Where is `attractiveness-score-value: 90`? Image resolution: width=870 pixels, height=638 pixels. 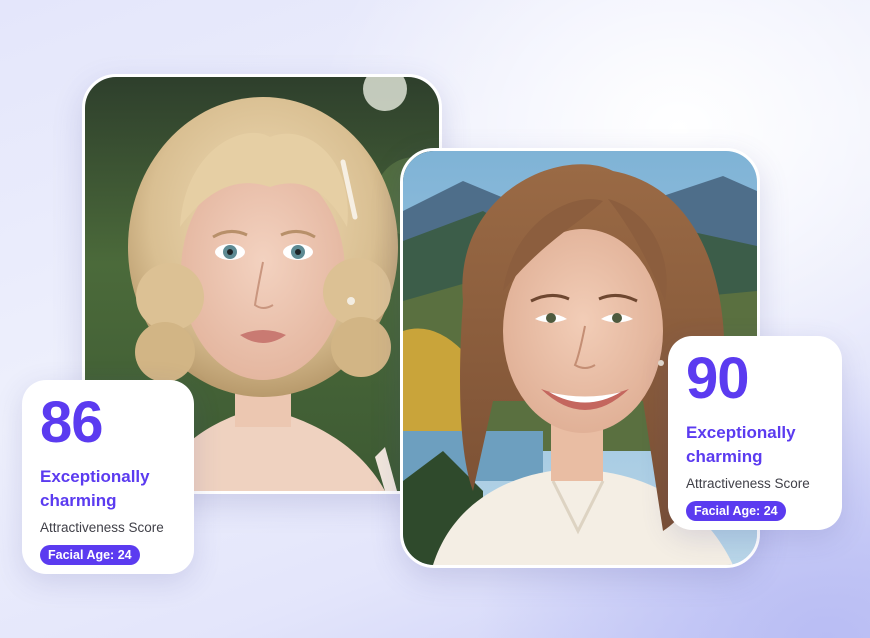 attractiveness-score-value: 90 is located at coordinates (718, 378).